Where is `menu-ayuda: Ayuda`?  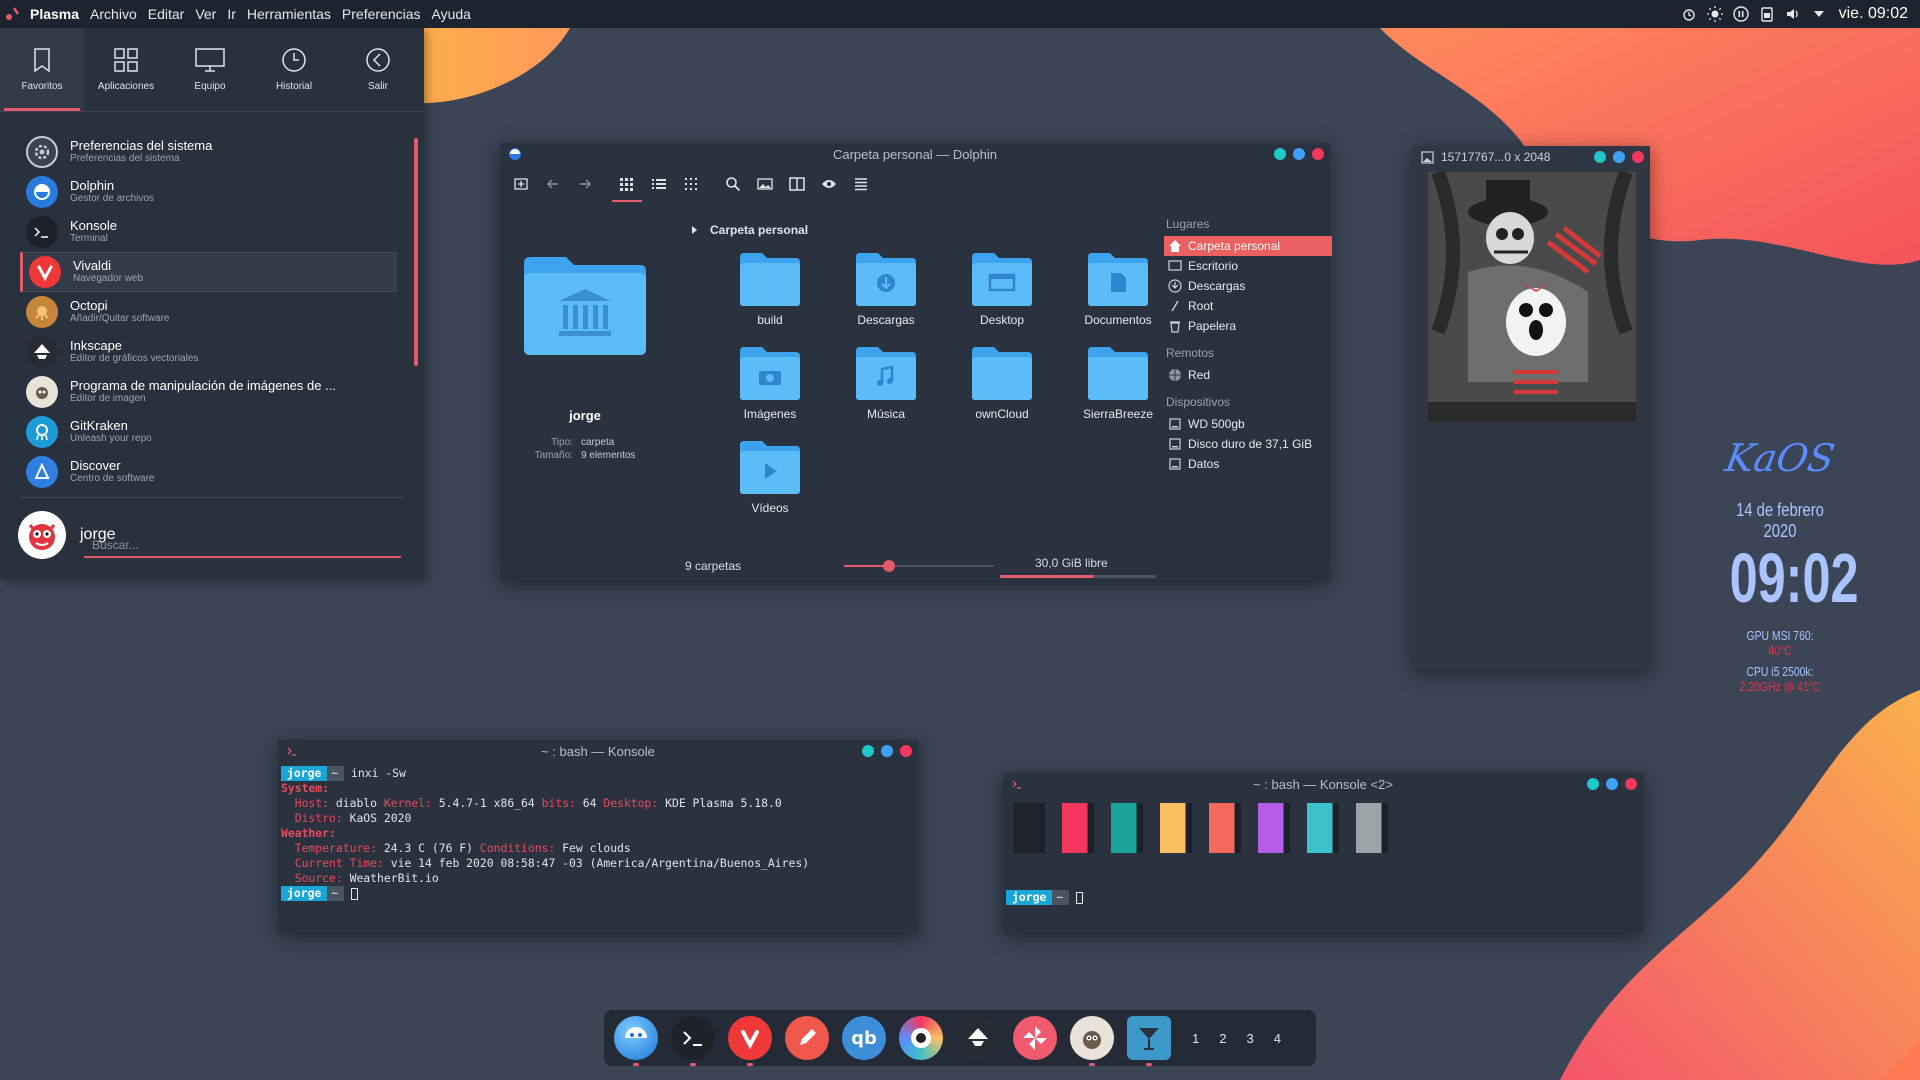
menu-ayuda: Ayuda is located at coordinates (451, 14).